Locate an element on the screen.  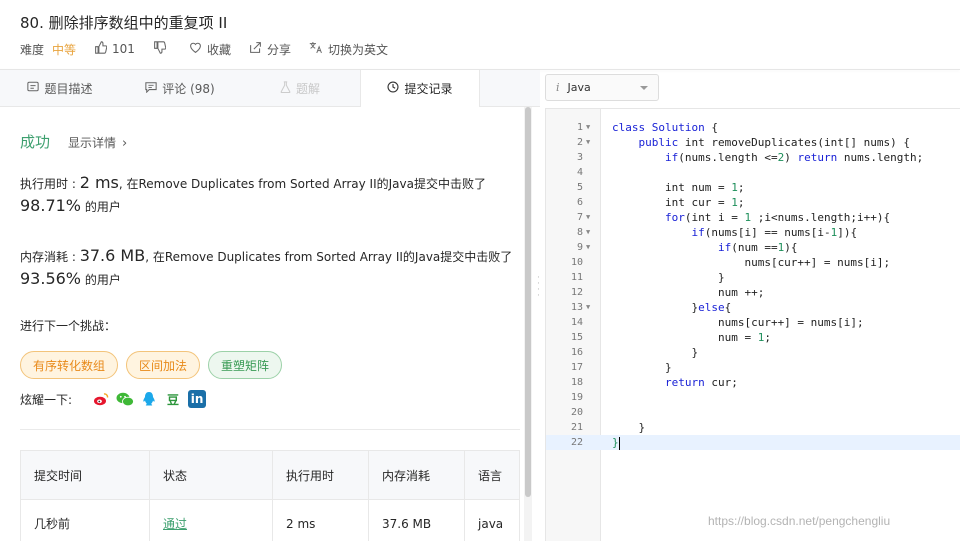
info-icon: i is located at coordinates (558, 87).